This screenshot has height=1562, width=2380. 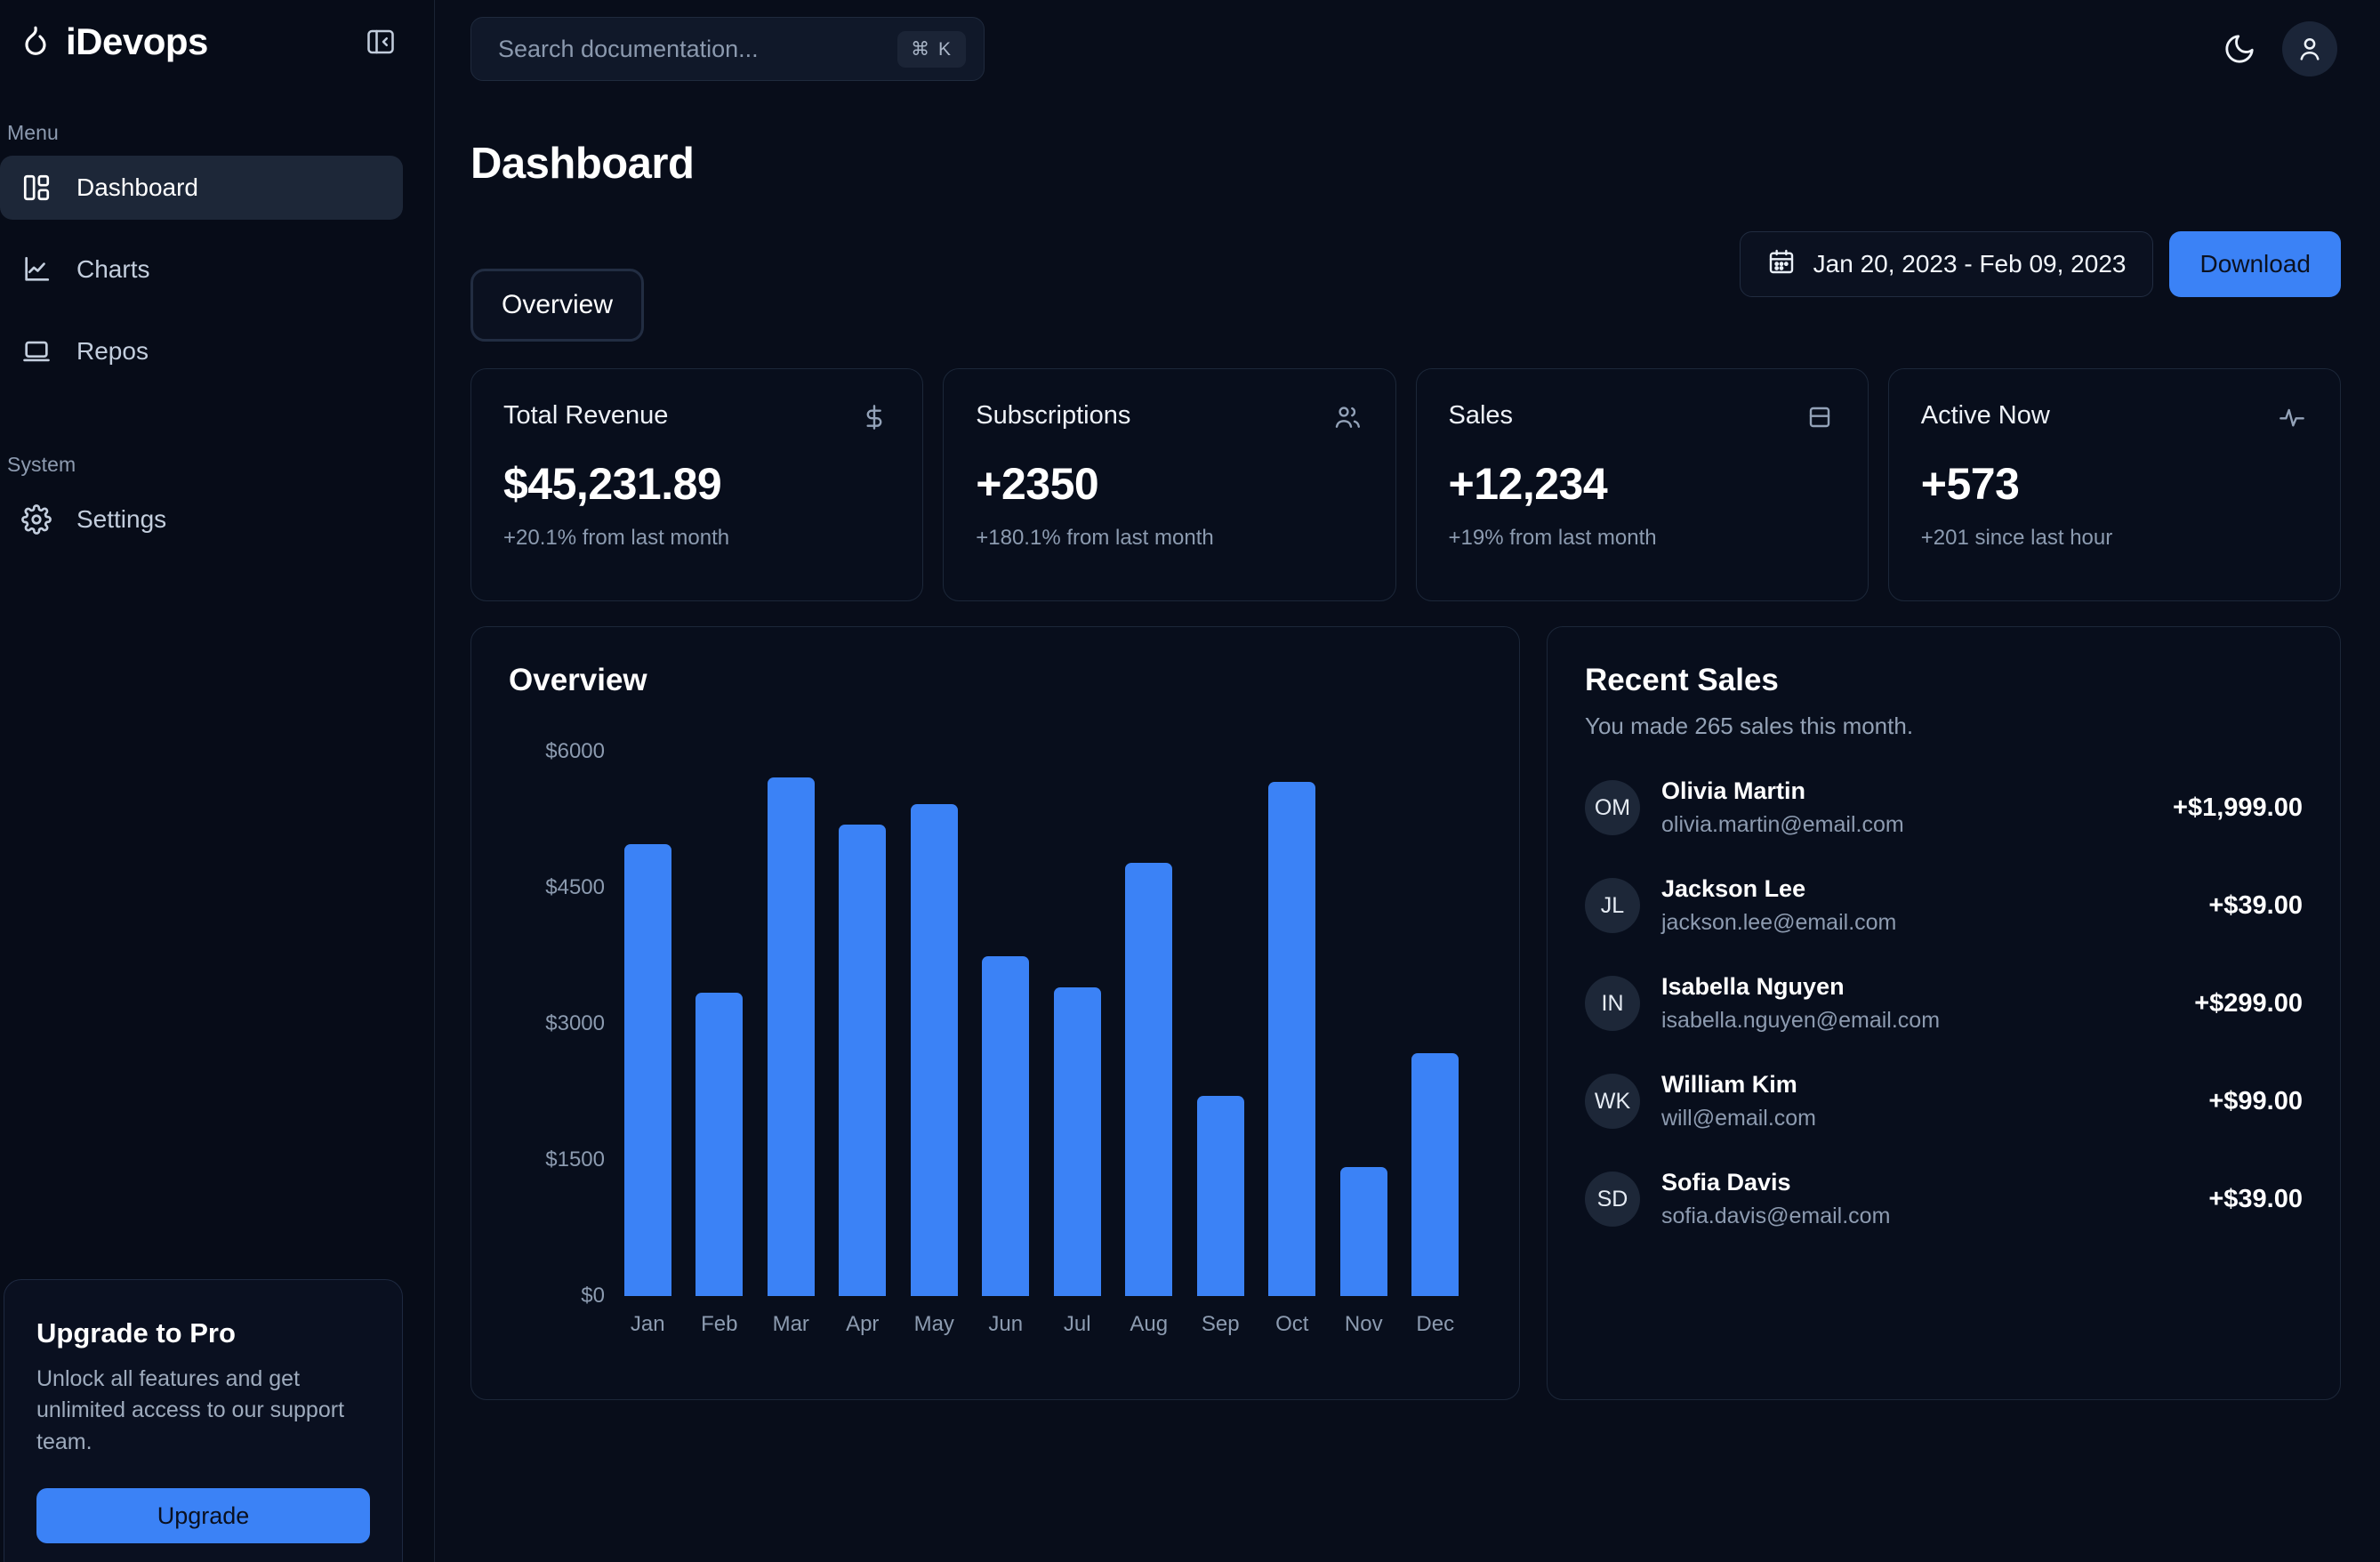 I want to click on sidebar-section-menu-label: Menu, so click(x=33, y=132).